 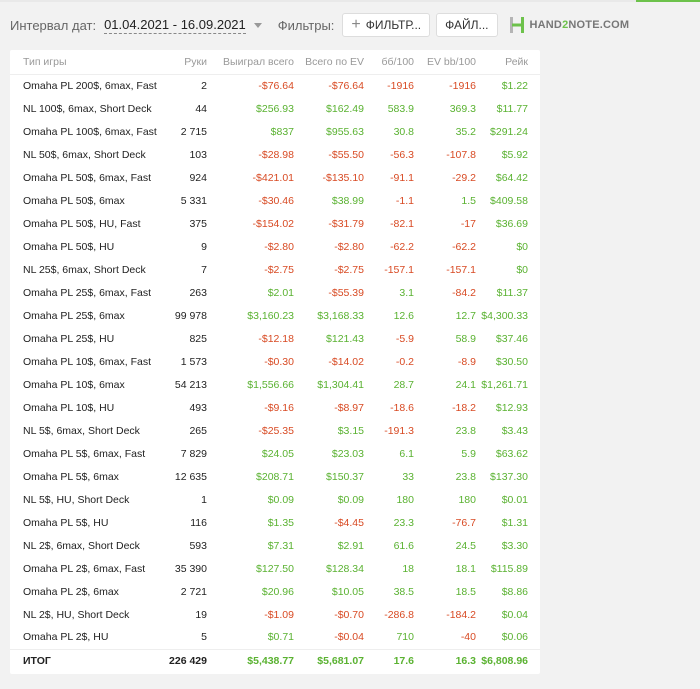 I want to click on cell-ev-bb100: 58.9, so click(x=465, y=338).